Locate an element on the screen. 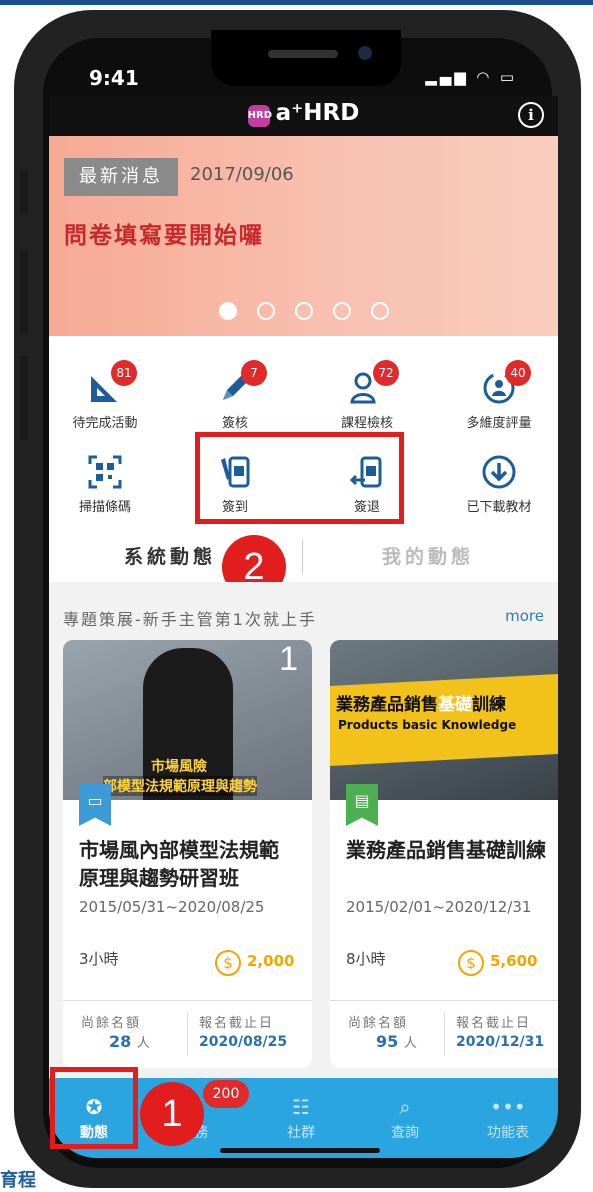  course-hours: 8小時 is located at coordinates (366, 959).